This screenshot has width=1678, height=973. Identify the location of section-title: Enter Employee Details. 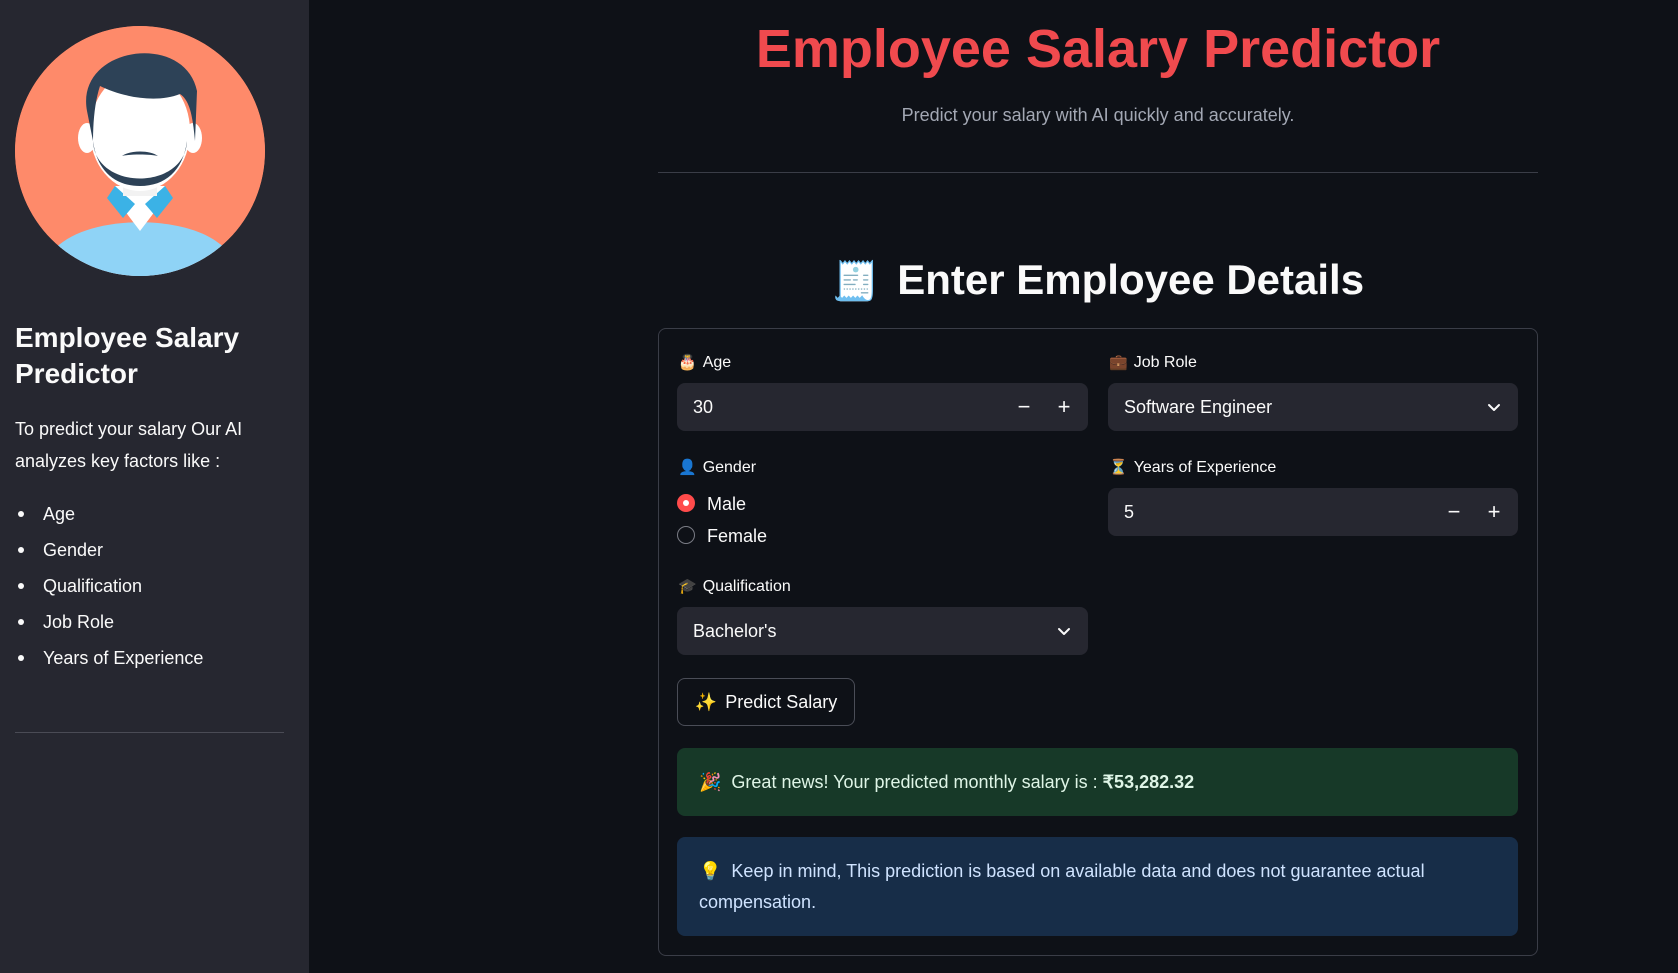
(1131, 279).